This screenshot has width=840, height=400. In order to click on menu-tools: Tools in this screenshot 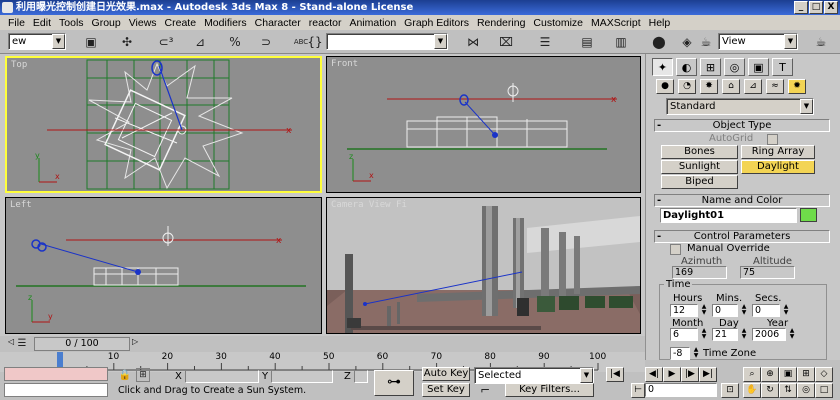, I will do `click(71, 23)`.